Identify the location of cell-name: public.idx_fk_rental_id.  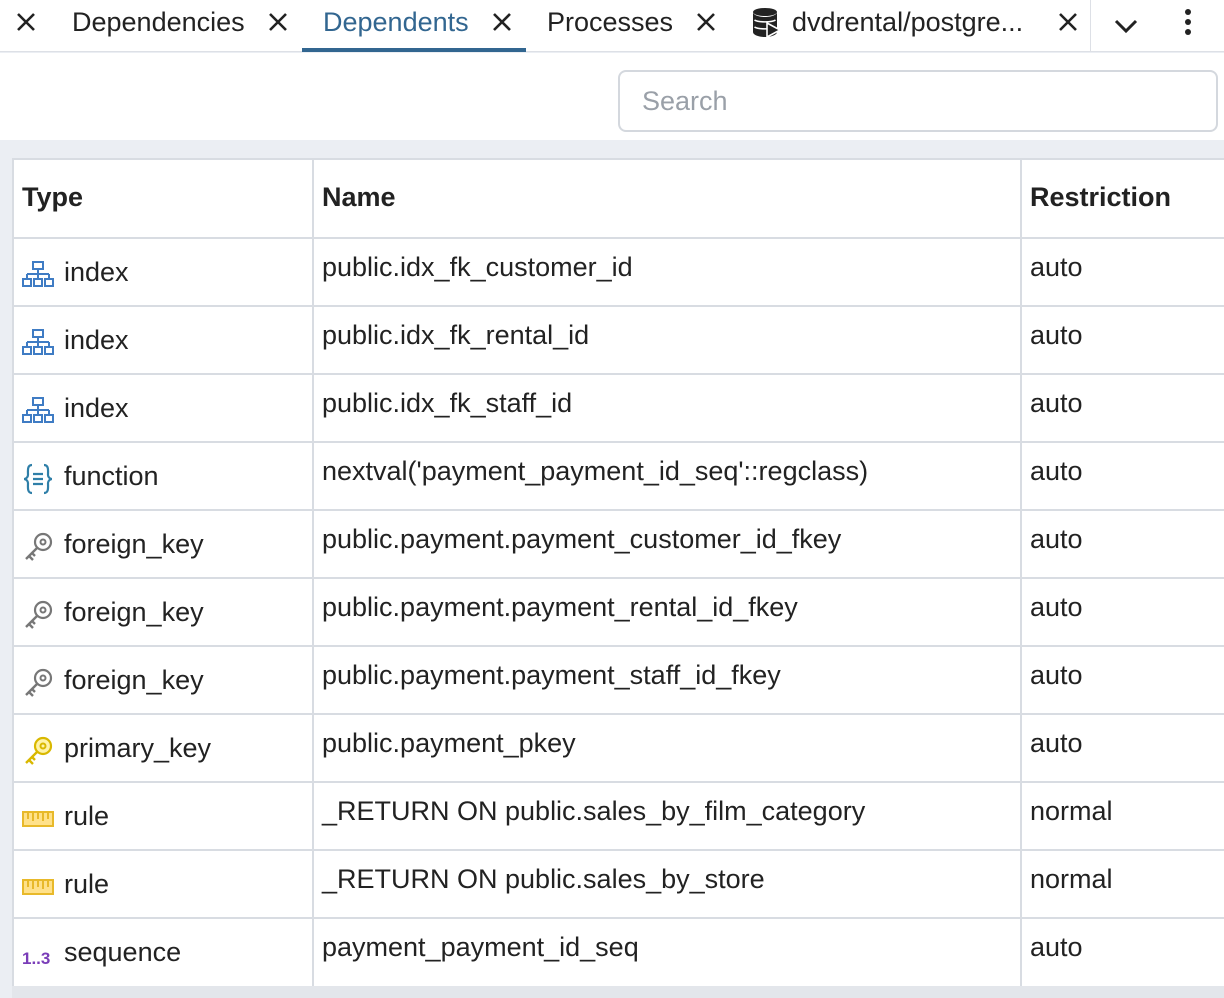
(668, 340).